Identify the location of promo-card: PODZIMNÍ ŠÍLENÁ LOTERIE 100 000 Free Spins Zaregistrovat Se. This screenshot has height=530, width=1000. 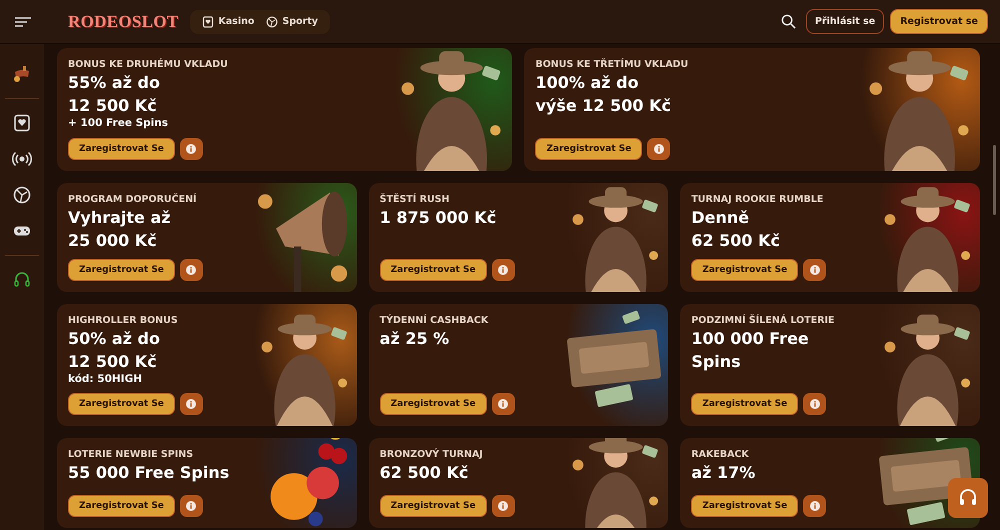
(830, 365).